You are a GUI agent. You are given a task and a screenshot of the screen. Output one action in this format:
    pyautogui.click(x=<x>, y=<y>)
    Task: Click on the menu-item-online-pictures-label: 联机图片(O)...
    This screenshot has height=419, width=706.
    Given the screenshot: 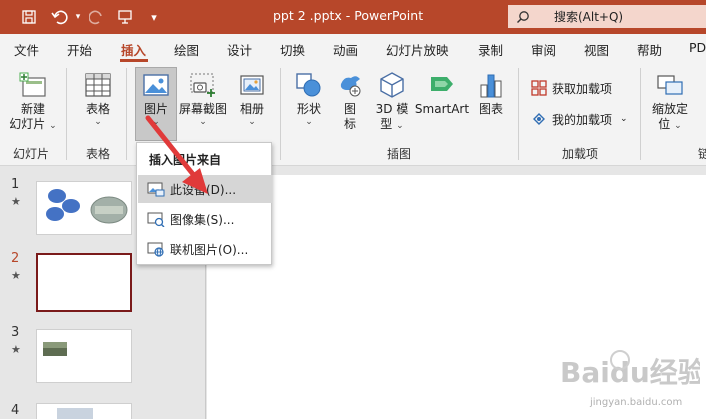 What is the action you would take?
    pyautogui.click(x=209, y=249)
    